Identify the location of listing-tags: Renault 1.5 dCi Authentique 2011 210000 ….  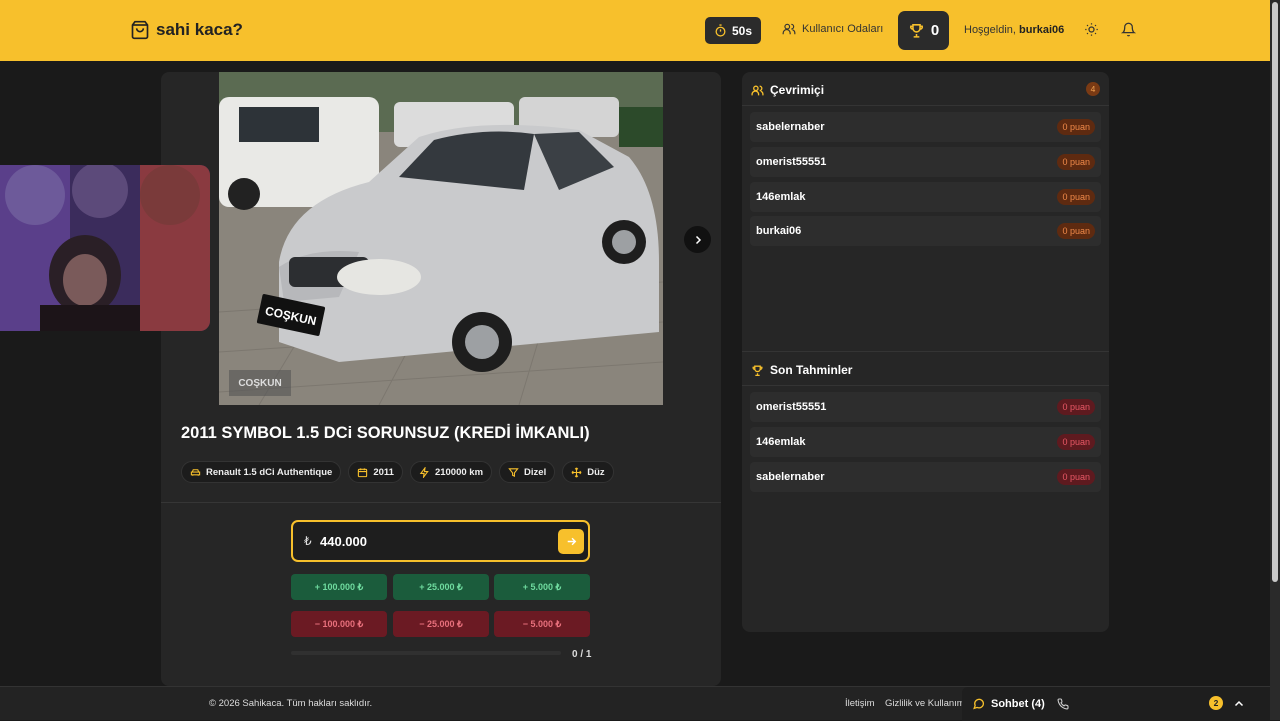
(397, 472).